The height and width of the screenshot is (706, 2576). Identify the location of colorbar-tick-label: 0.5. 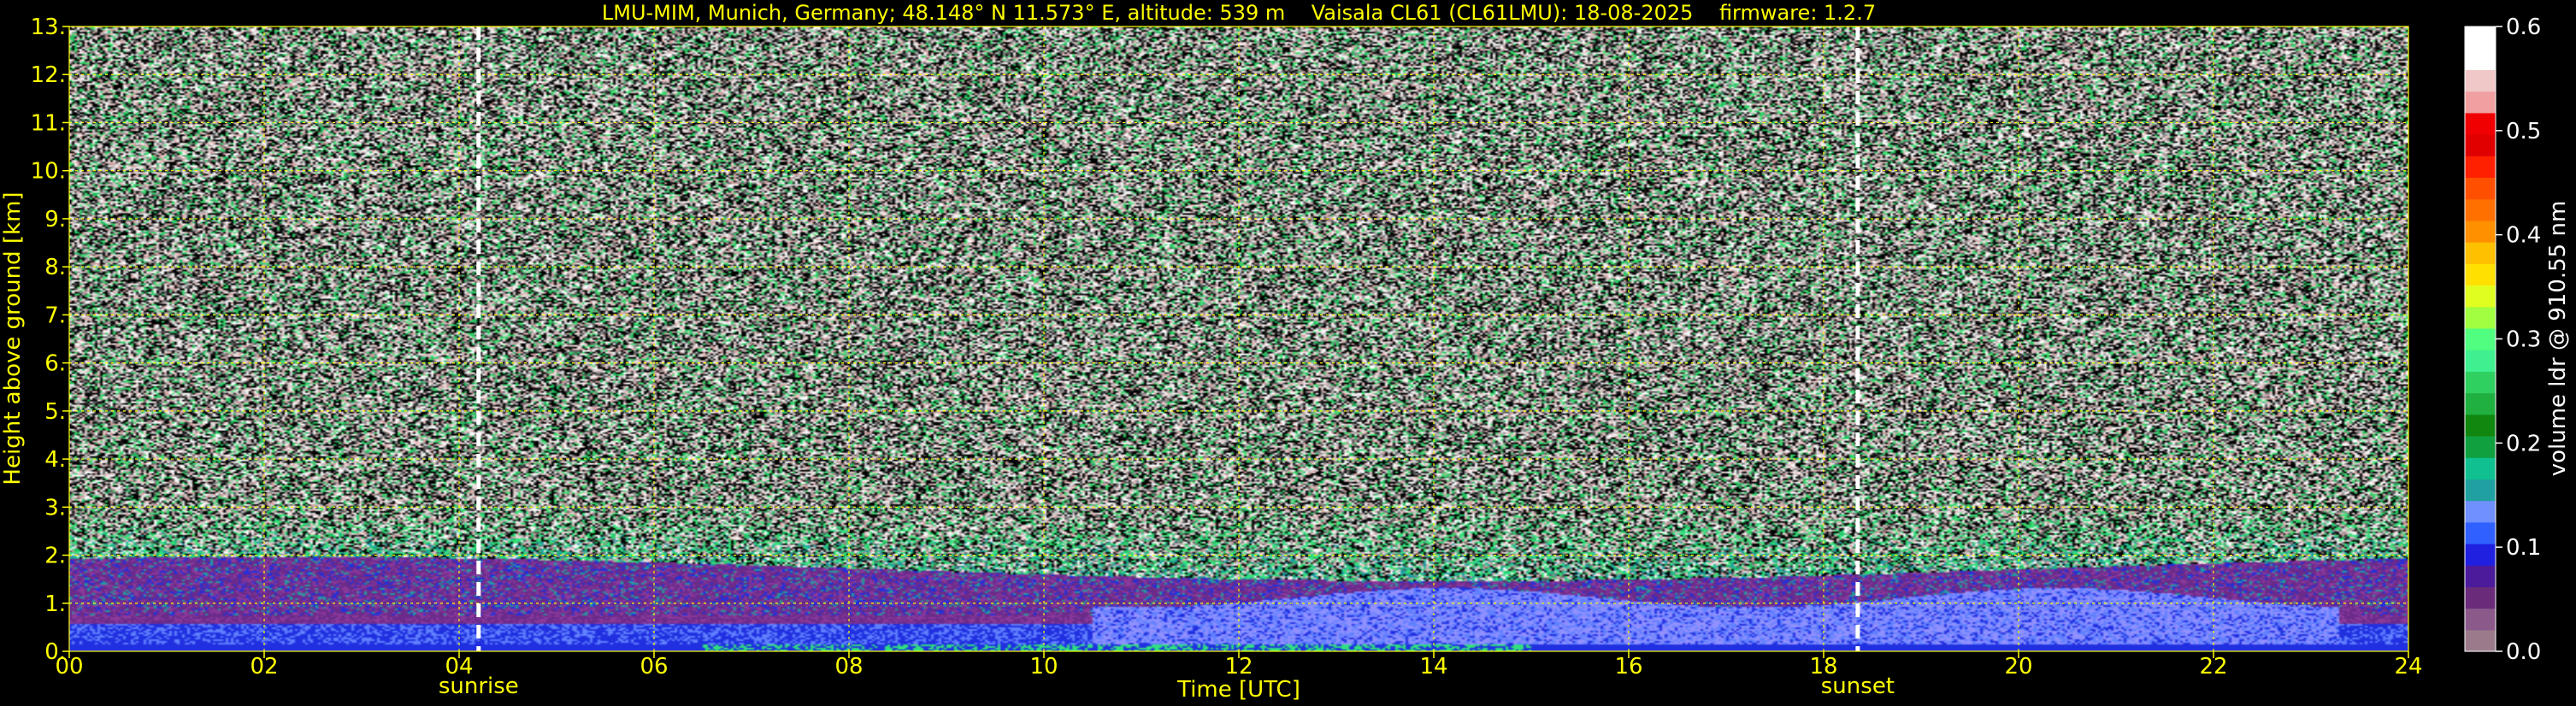
(2523, 131).